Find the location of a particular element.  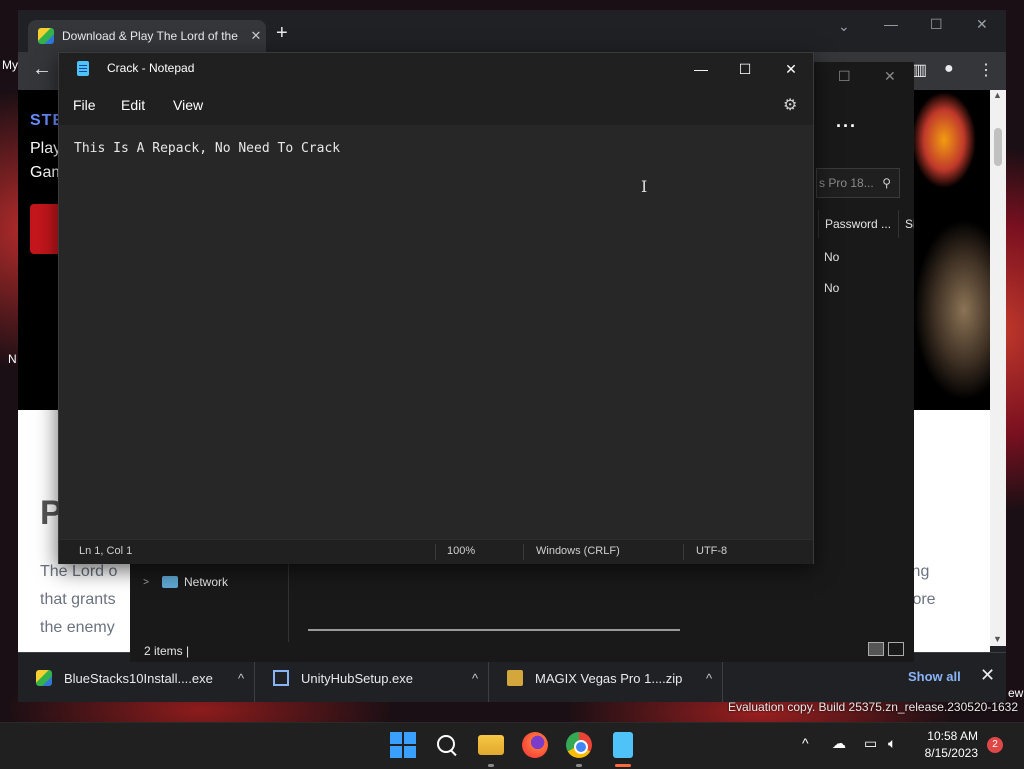

taskbar: ^ ☁ ▭ 🔈︎ 10:58 AM 8/15/2023 2 is located at coordinates (512, 745).